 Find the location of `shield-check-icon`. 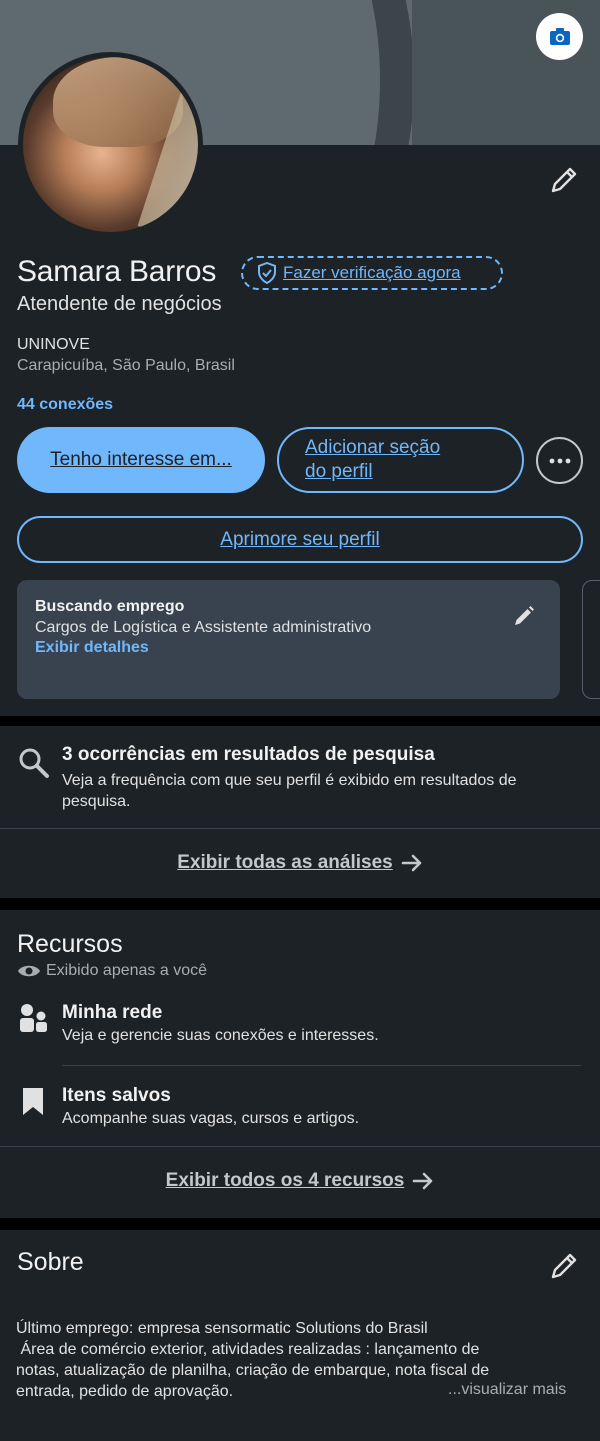

shield-check-icon is located at coordinates (267, 273).